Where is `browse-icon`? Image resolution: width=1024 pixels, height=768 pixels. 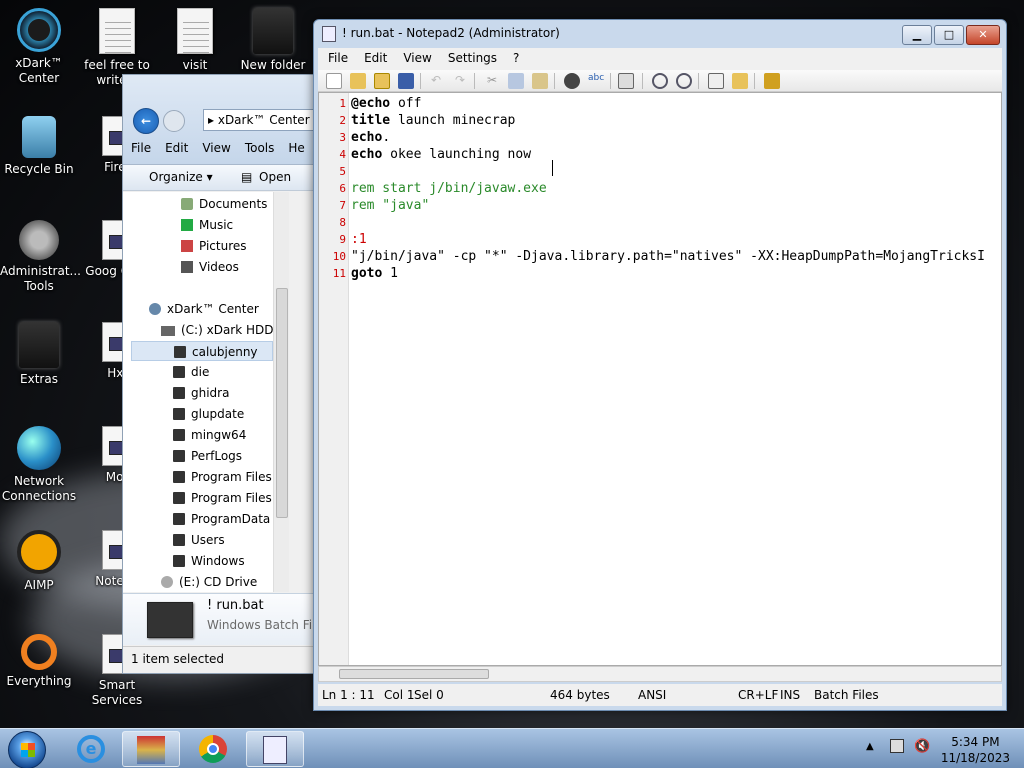 browse-icon is located at coordinates (382, 81).